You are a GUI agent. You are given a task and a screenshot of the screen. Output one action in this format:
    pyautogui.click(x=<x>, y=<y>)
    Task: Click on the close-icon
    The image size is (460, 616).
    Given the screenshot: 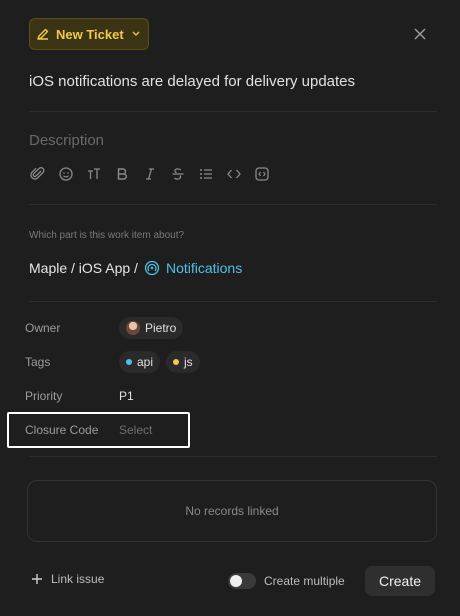 What is the action you would take?
    pyautogui.click(x=420, y=34)
    